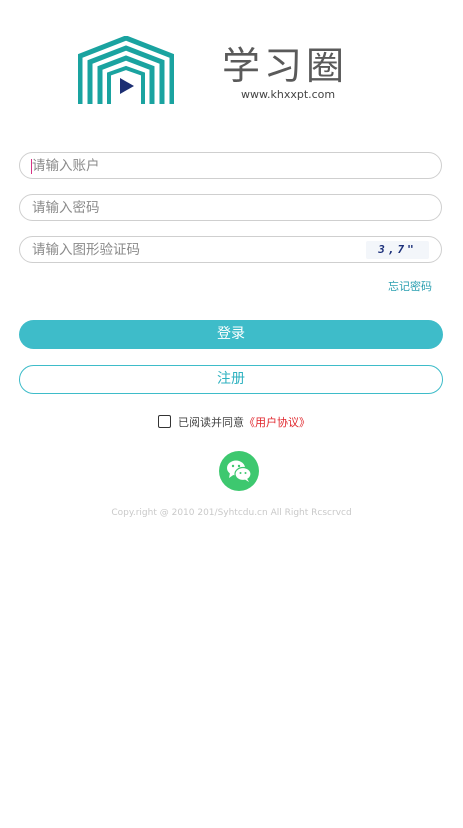 The height and width of the screenshot is (828, 463). I want to click on brand-url: www.khxxpt.com, so click(288, 94).